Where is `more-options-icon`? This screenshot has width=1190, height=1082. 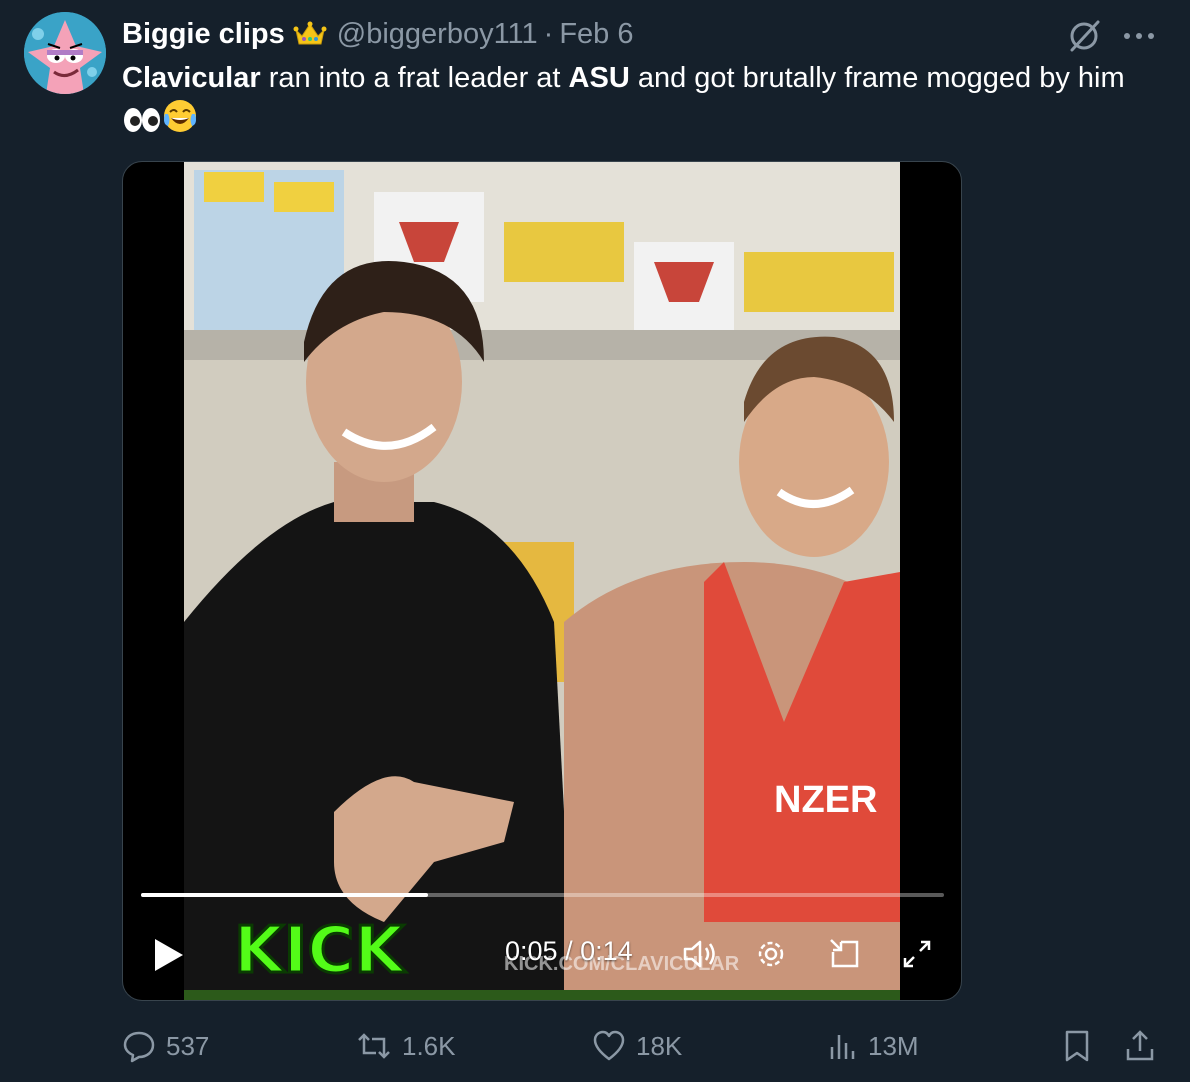
more-options-icon is located at coordinates (1139, 37).